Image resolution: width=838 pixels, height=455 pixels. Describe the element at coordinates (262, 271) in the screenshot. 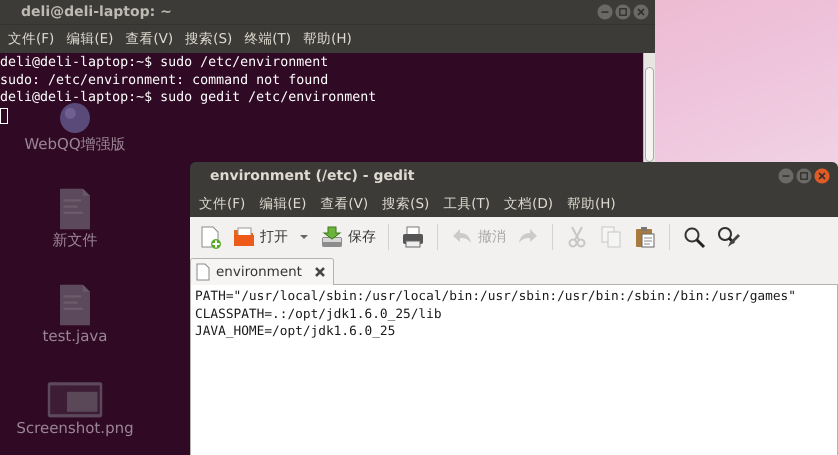

I see `file-tab: environment` at that location.